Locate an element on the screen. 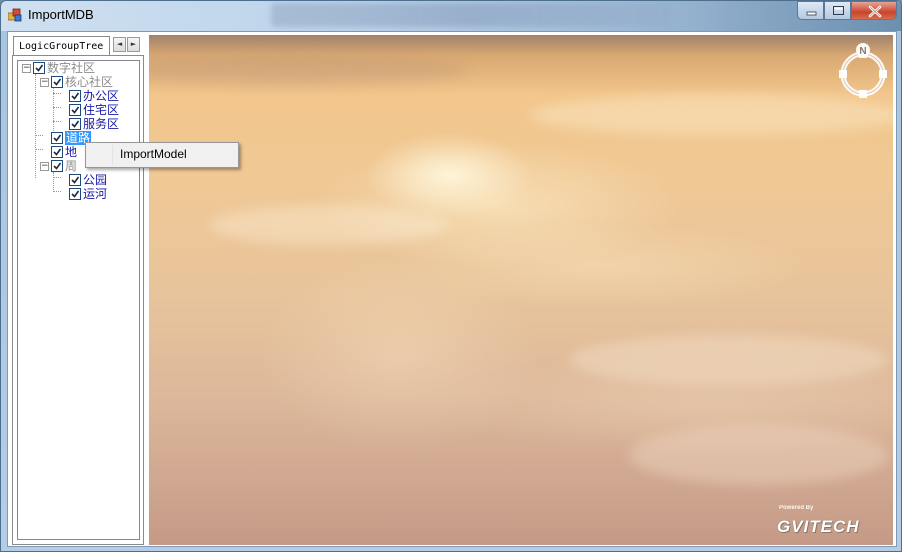 This screenshot has height=552, width=902. tree-node-canal: 运河 is located at coordinates (78, 194).